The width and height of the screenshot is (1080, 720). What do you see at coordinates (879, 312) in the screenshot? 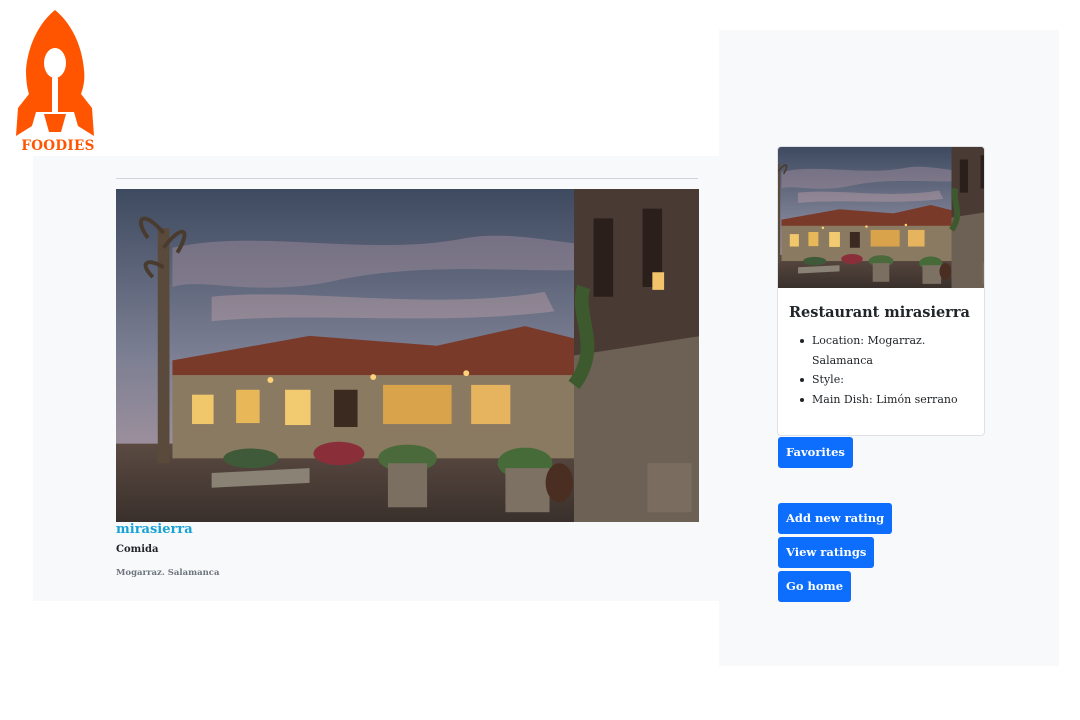
I see `card-title: Restaurant mirasierra` at bounding box center [879, 312].